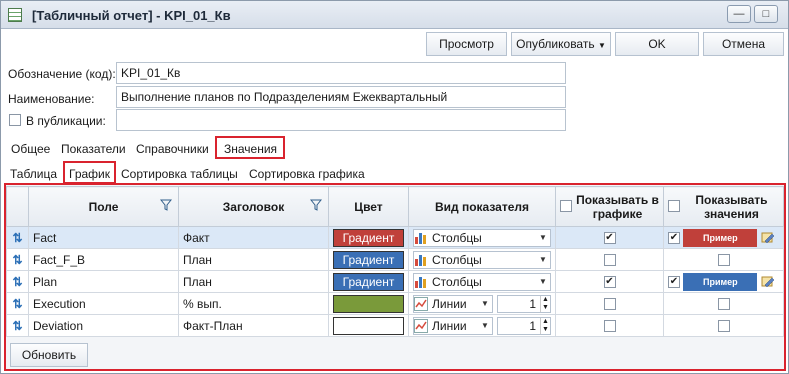 The width and height of the screenshot is (789, 374). Describe the element at coordinates (253, 237) in the screenshot. I see `title-cell: Факт` at that location.